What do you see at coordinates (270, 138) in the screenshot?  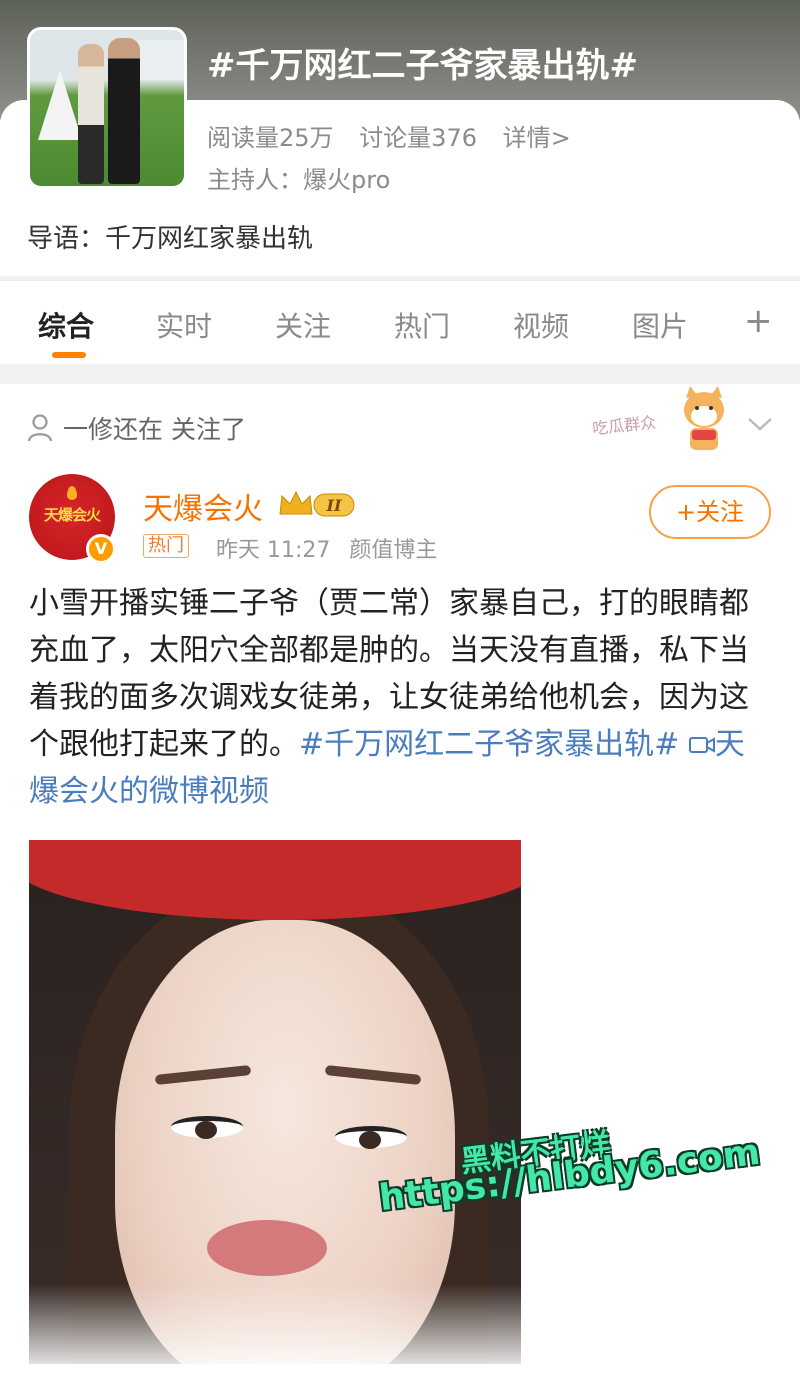 I see `topic-read-count: 阅读量25万` at bounding box center [270, 138].